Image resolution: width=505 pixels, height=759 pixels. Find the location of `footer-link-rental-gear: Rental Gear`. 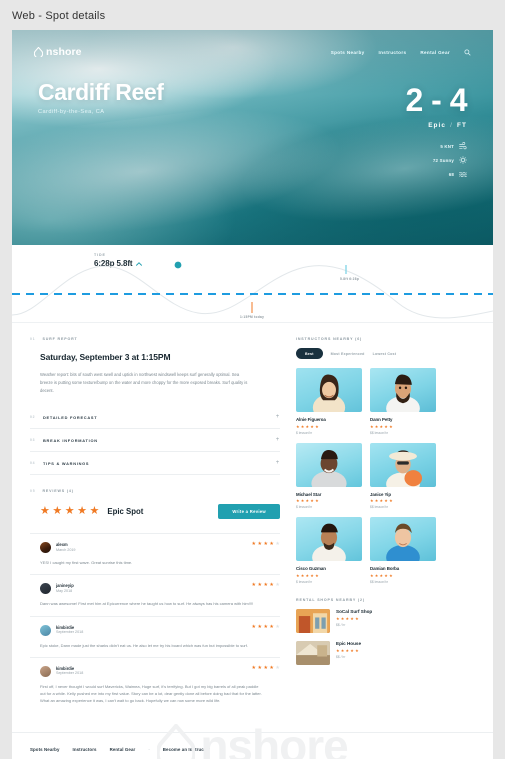

footer-link-rental-gear: Rental Gear is located at coordinates (123, 749).